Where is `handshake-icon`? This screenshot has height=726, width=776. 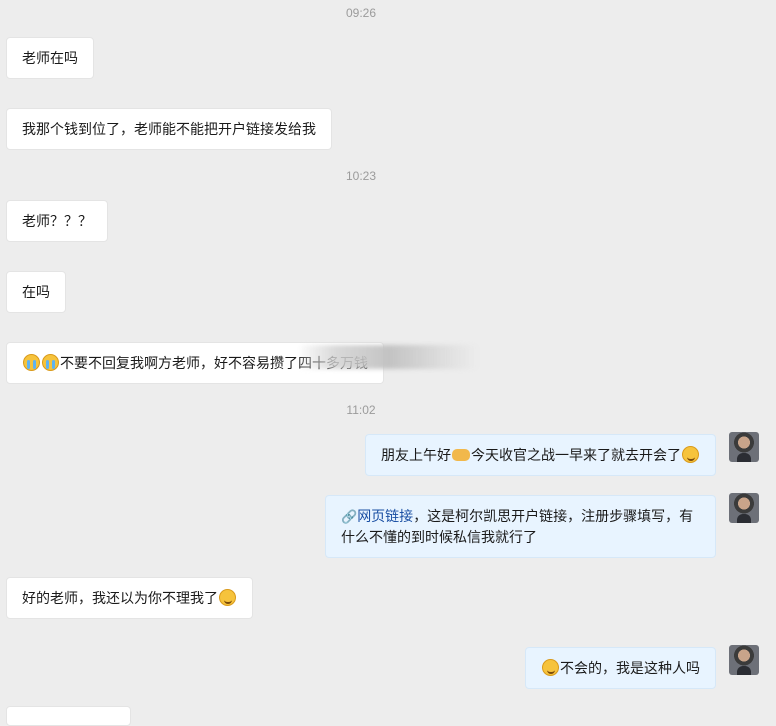 handshake-icon is located at coordinates (461, 455).